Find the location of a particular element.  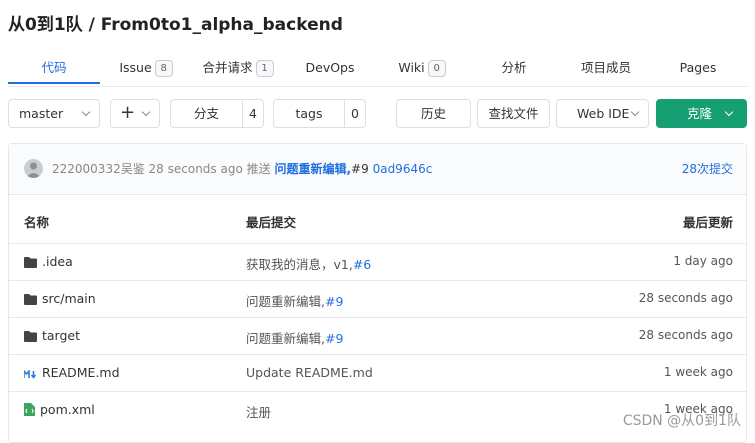

branch-select: master is located at coordinates (54, 113).